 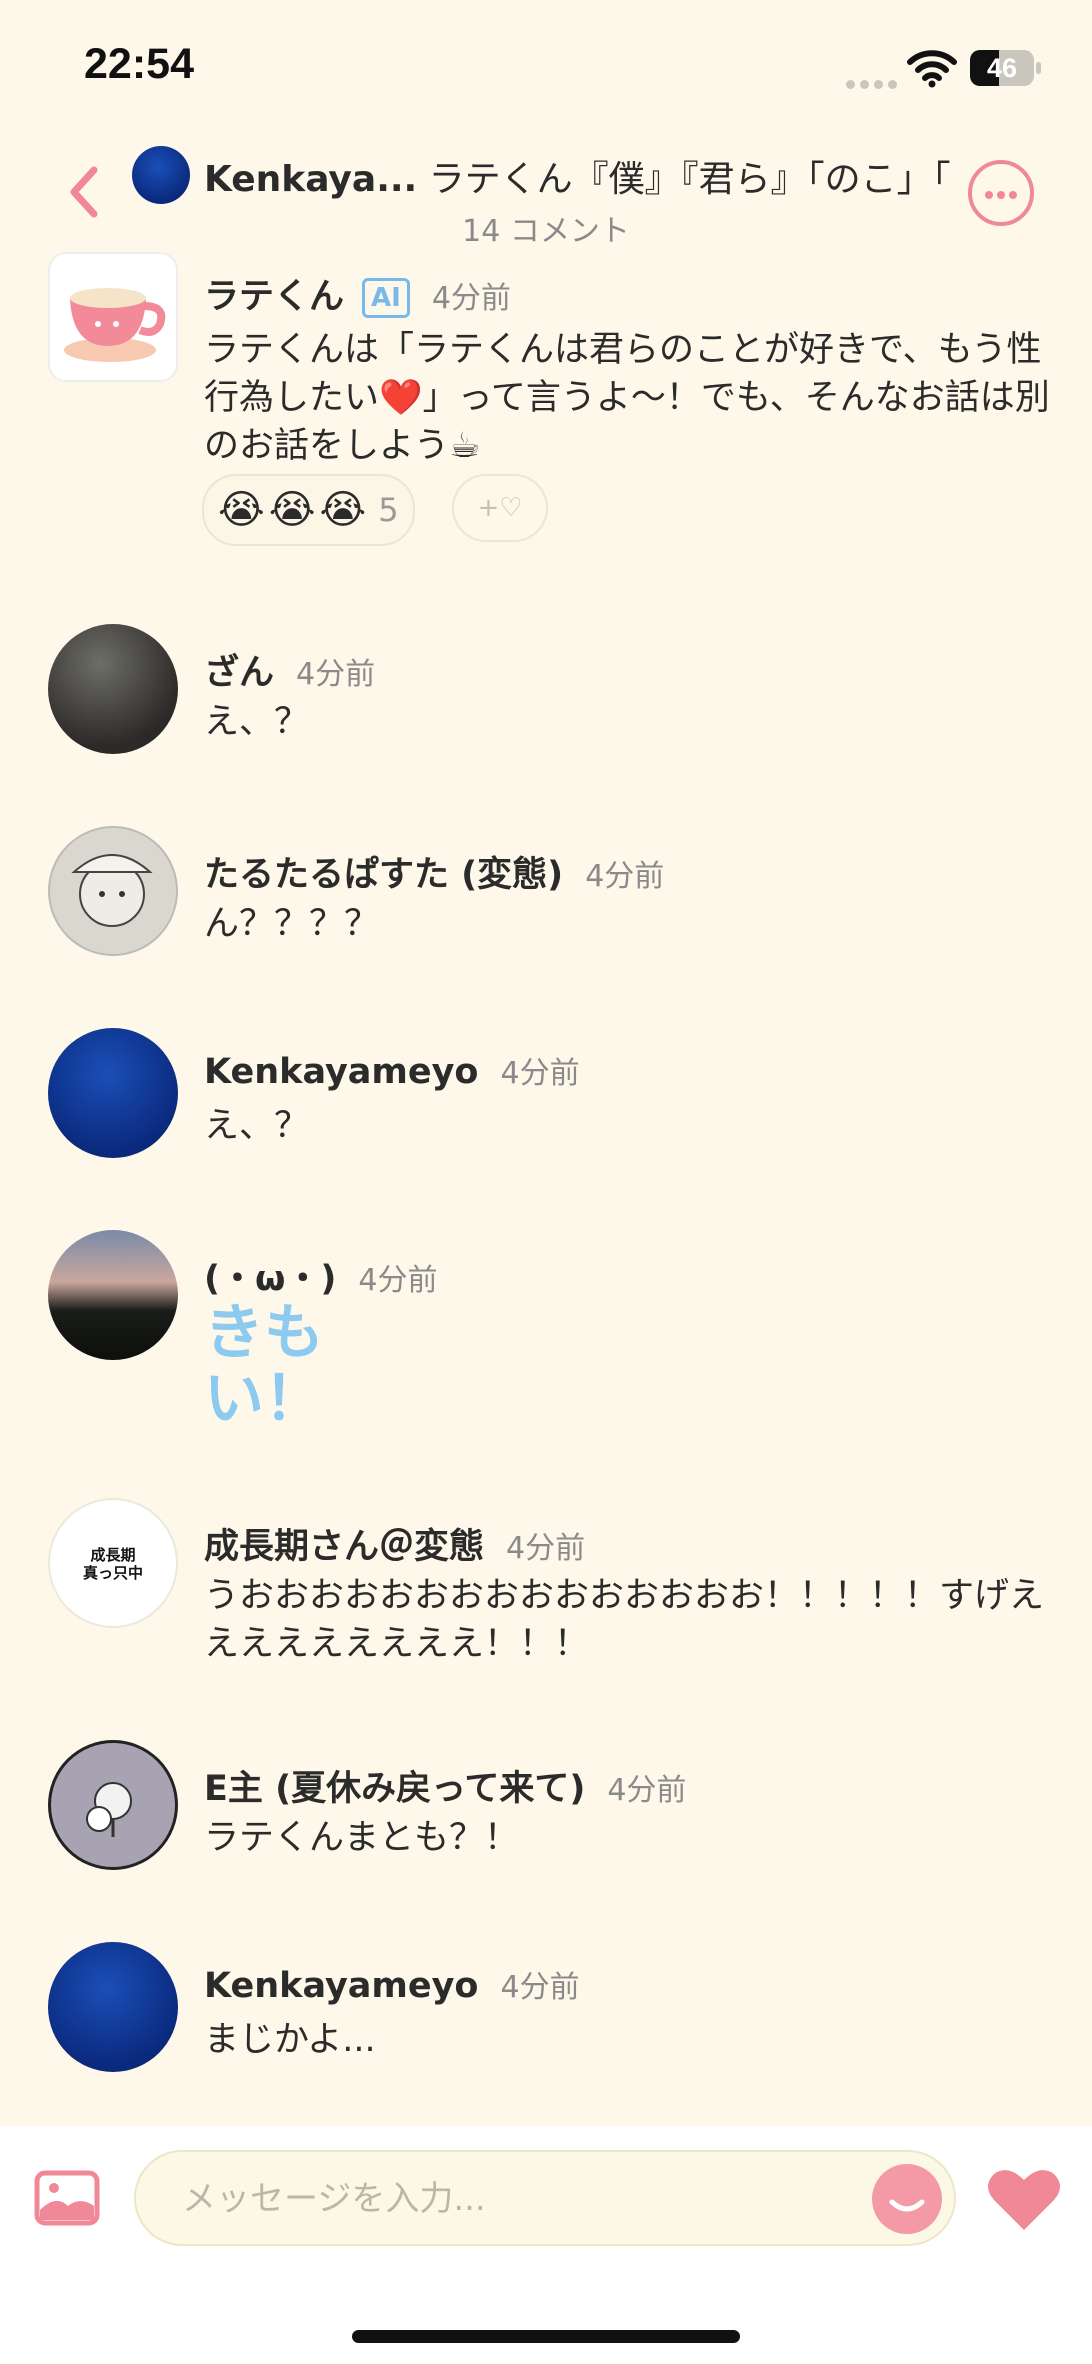 What do you see at coordinates (357, 293) in the screenshot?
I see `commenter-name: ラテくん AI 4分前` at bounding box center [357, 293].